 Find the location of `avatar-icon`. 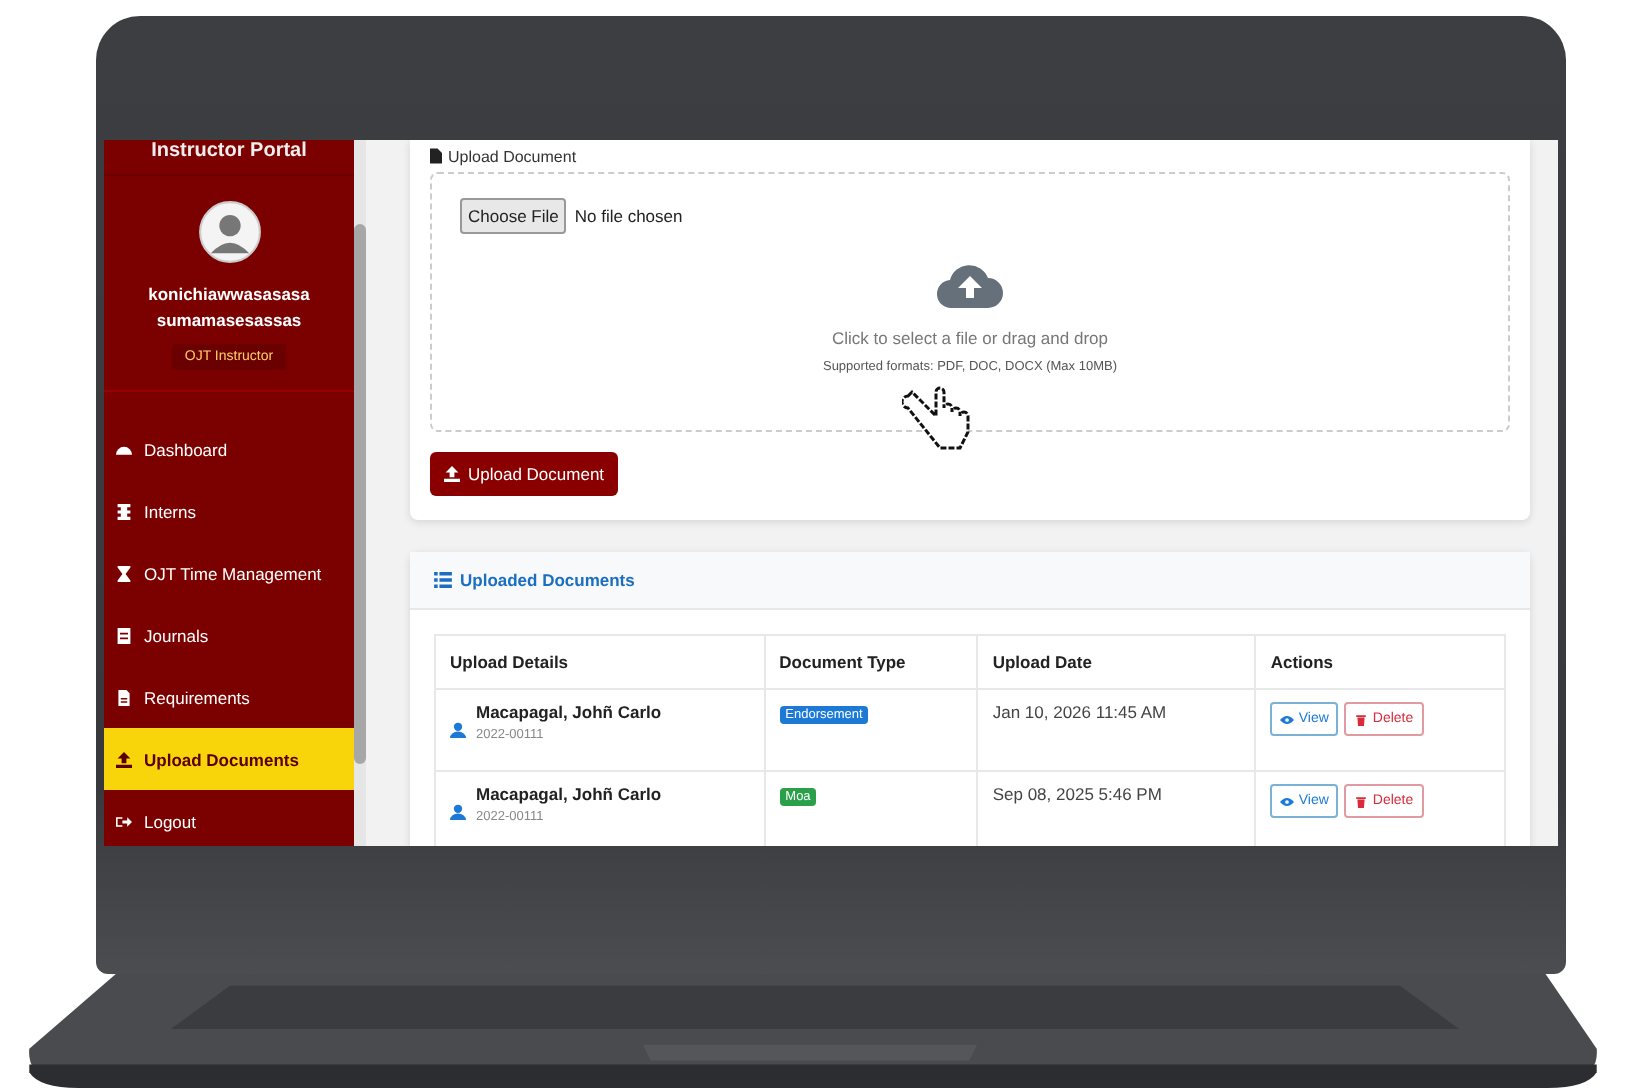

avatar-icon is located at coordinates (229, 232).